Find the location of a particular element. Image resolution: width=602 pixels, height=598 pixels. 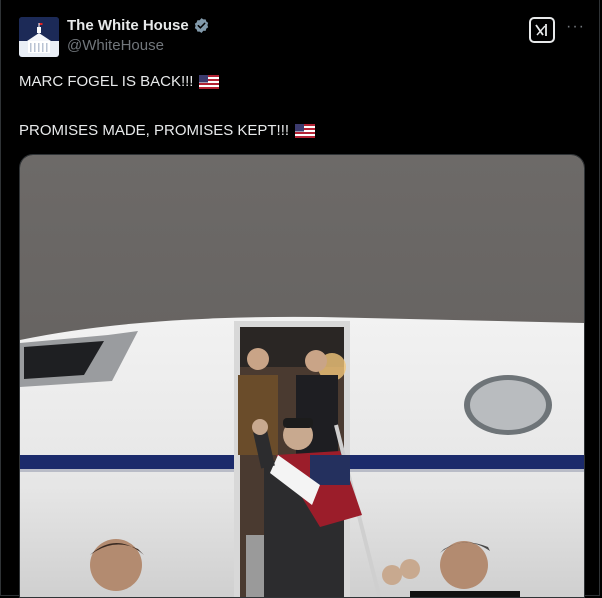

author-display-name: The White House is located at coordinates (128, 25).